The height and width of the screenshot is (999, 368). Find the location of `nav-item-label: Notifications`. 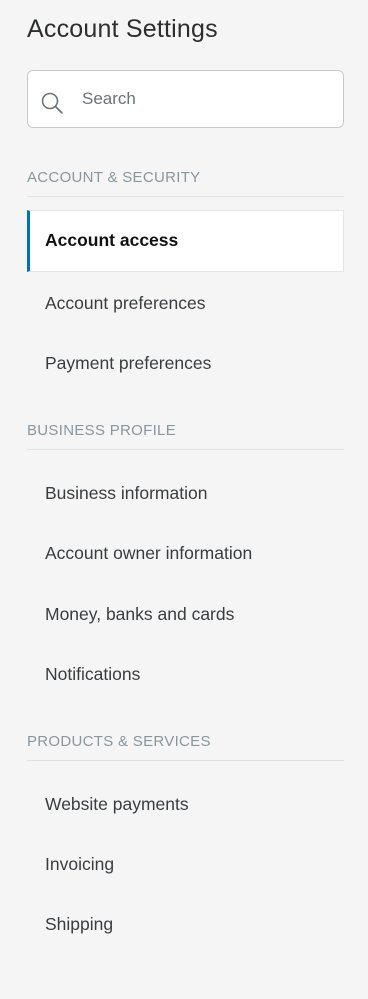

nav-item-label: Notifications is located at coordinates (93, 674).